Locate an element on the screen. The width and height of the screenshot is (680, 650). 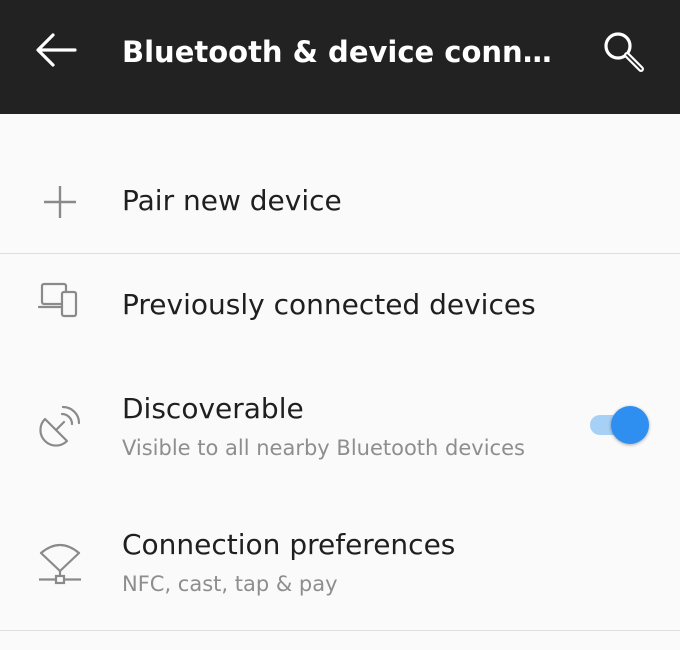
divider is located at coordinates (340, 630).